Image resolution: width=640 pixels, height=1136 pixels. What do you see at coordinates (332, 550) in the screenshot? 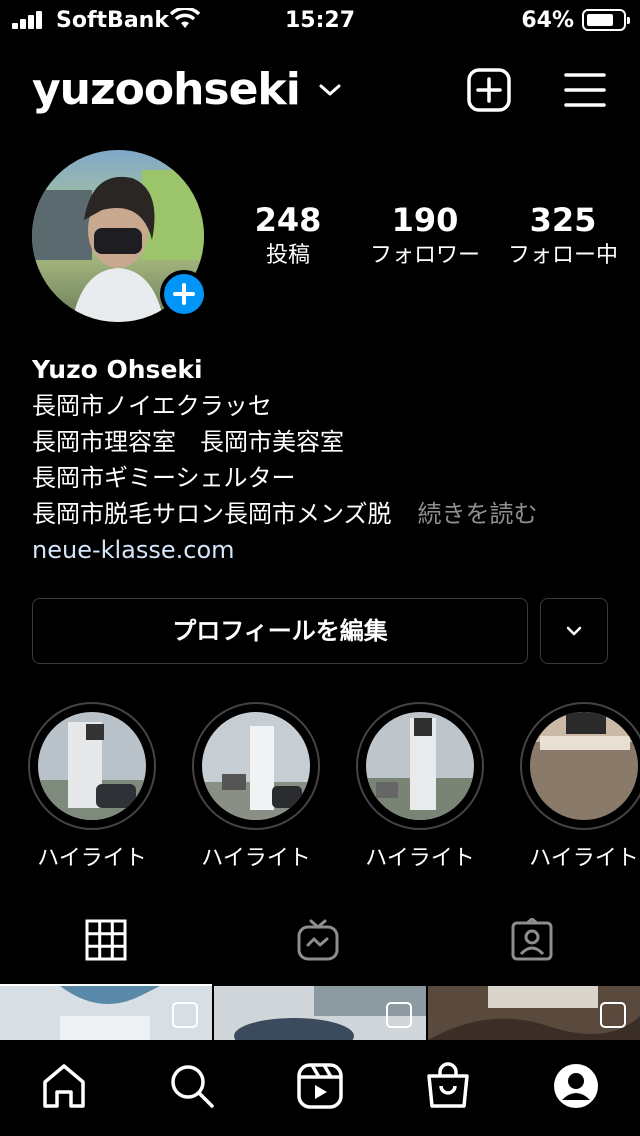
I see `website-link: neue-klasse.com` at bounding box center [332, 550].